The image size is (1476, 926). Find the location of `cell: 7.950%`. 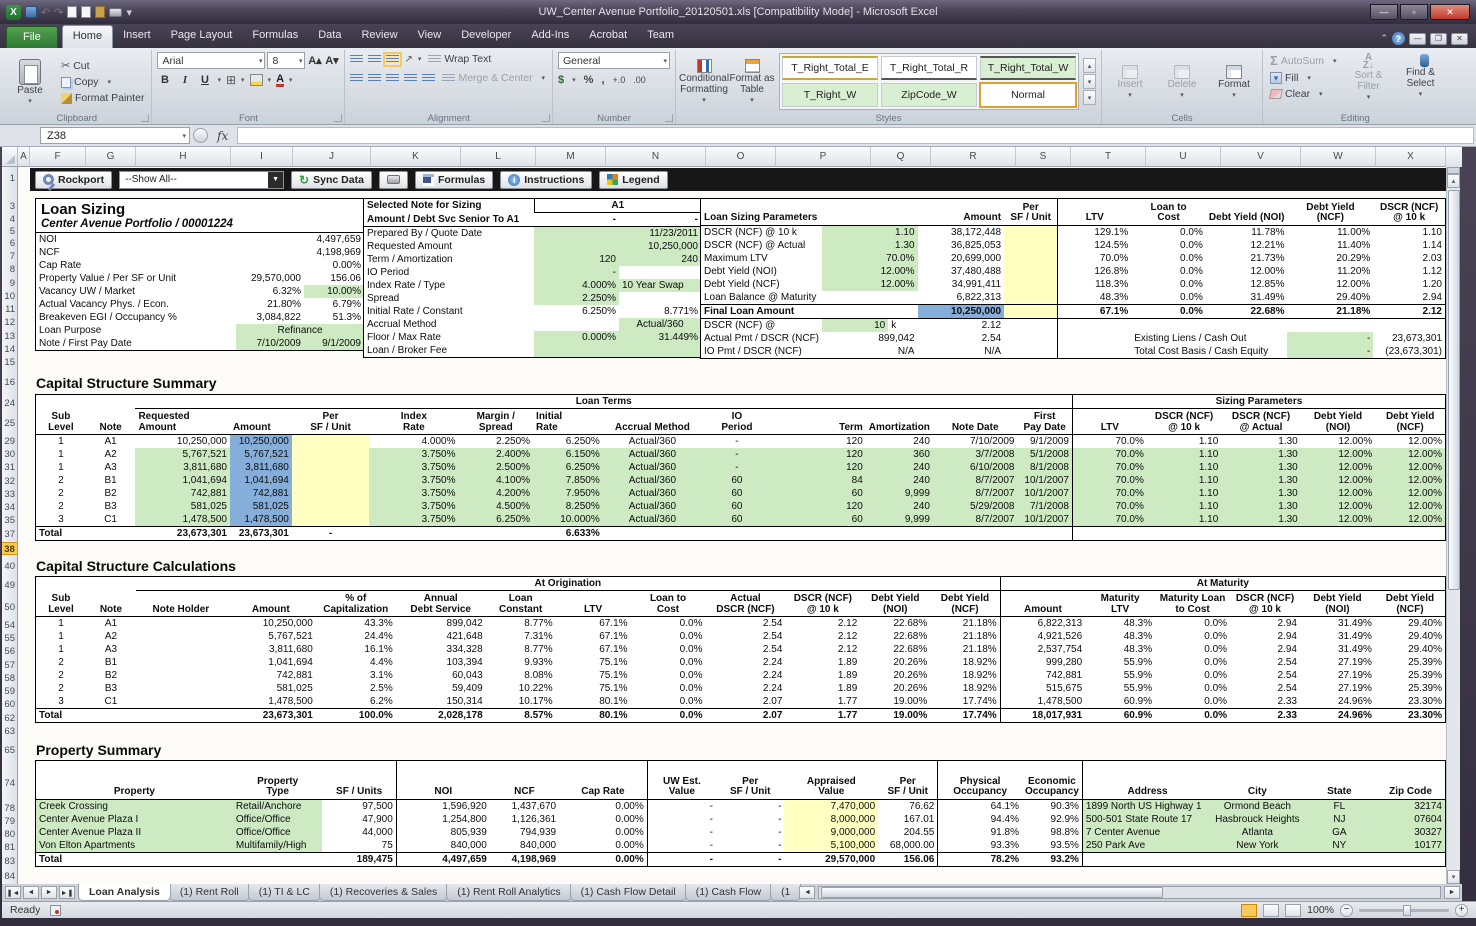

cell: 7.950% is located at coordinates (568, 493).